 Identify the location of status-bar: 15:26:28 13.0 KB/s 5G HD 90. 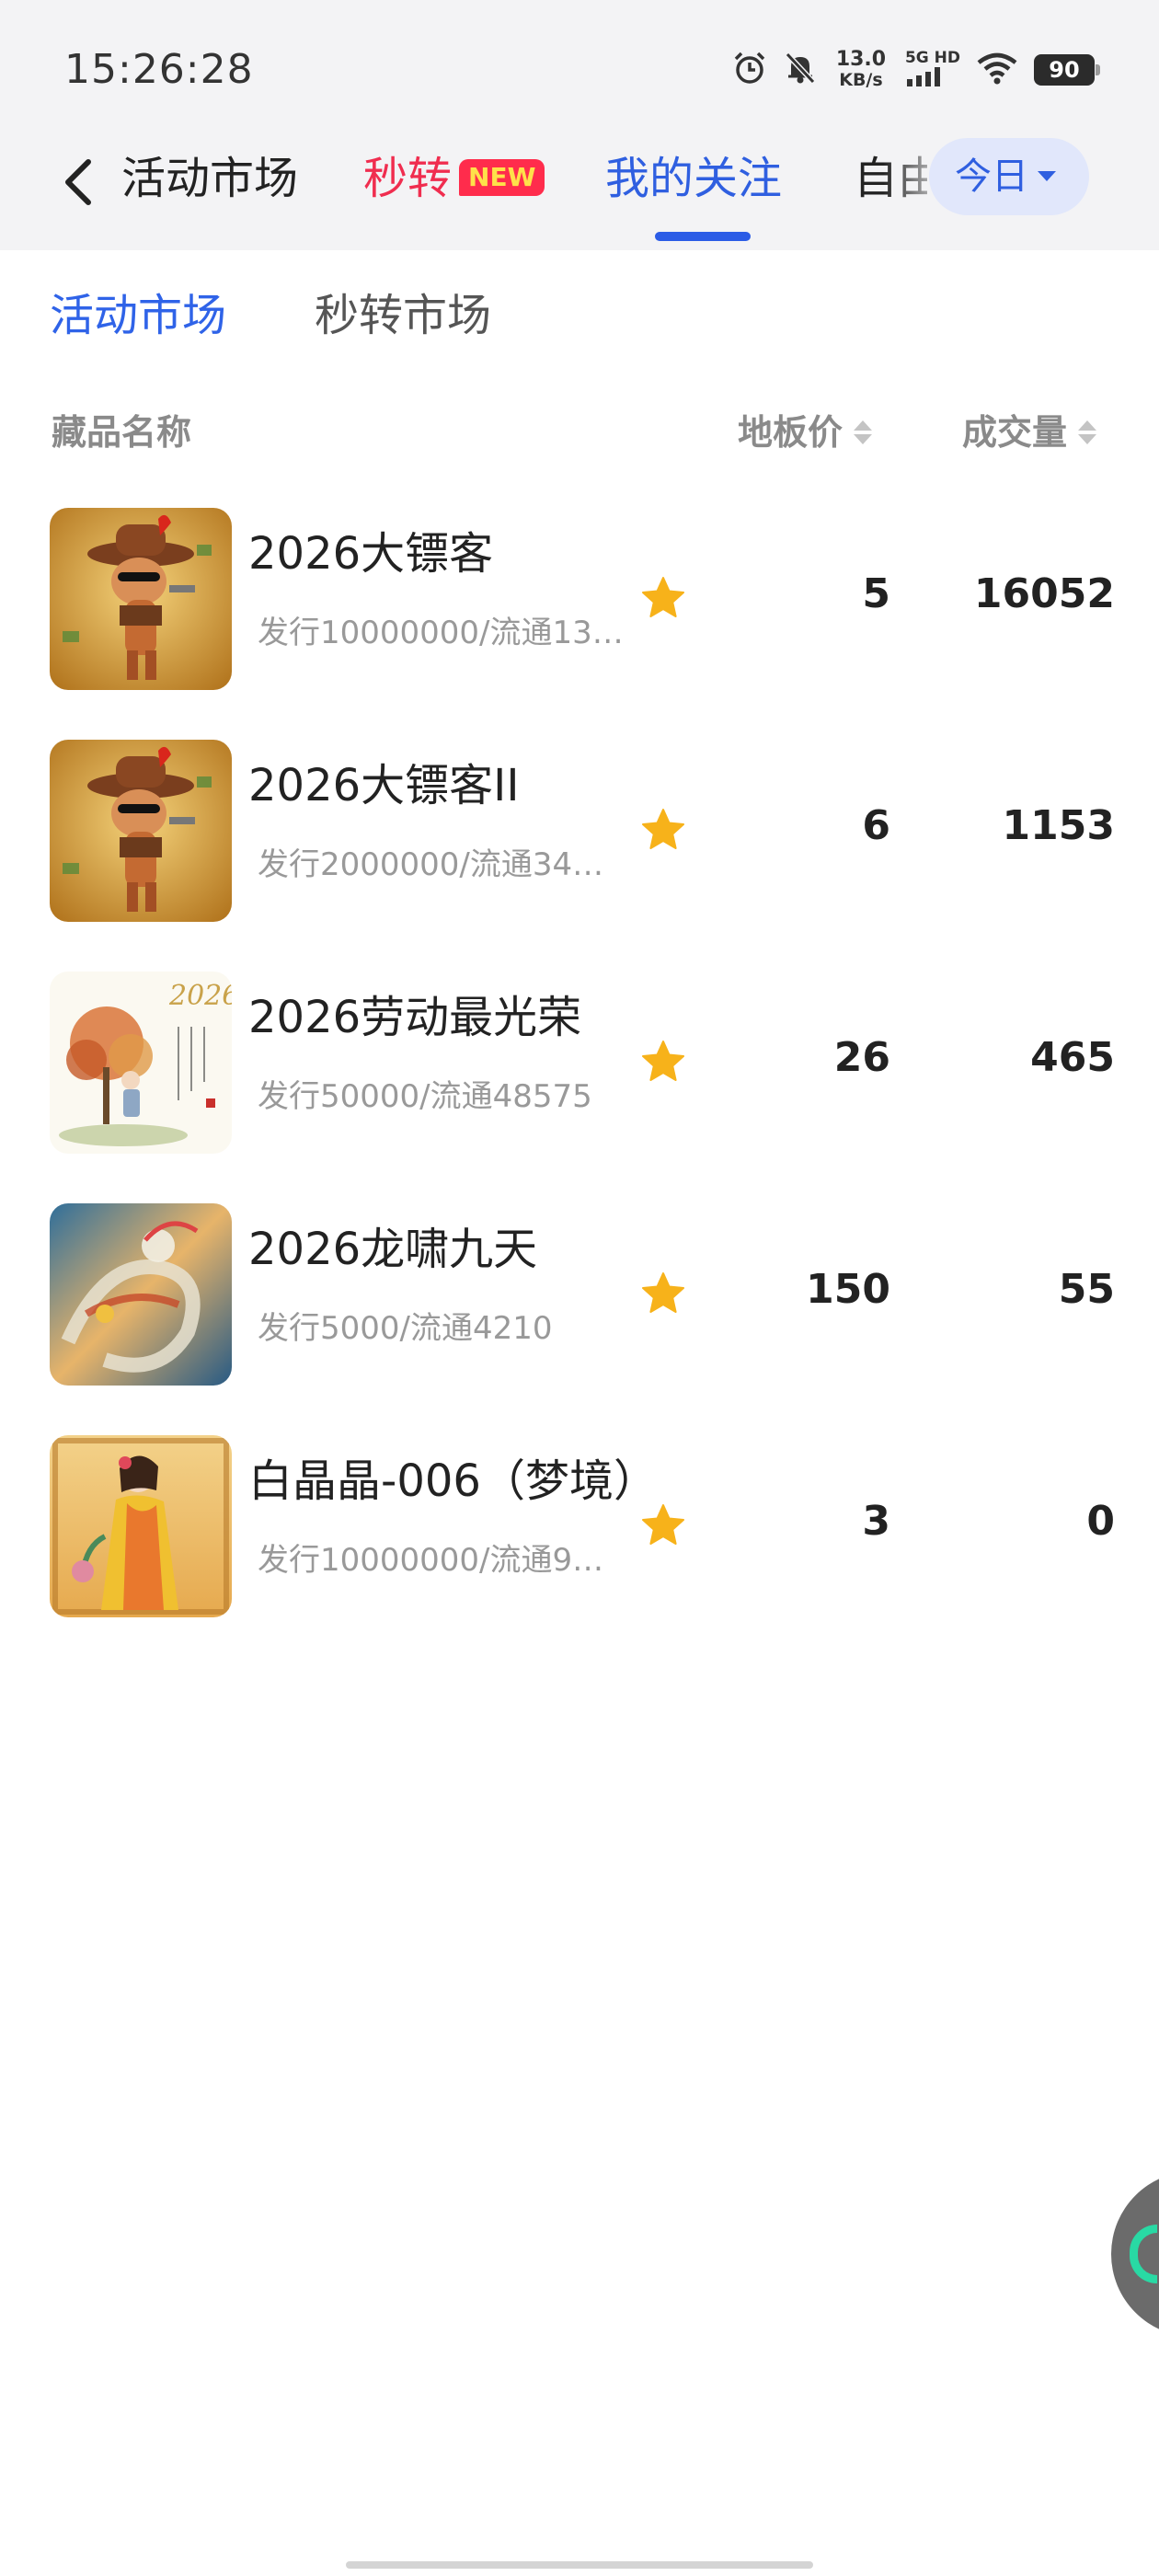
(579, 69).